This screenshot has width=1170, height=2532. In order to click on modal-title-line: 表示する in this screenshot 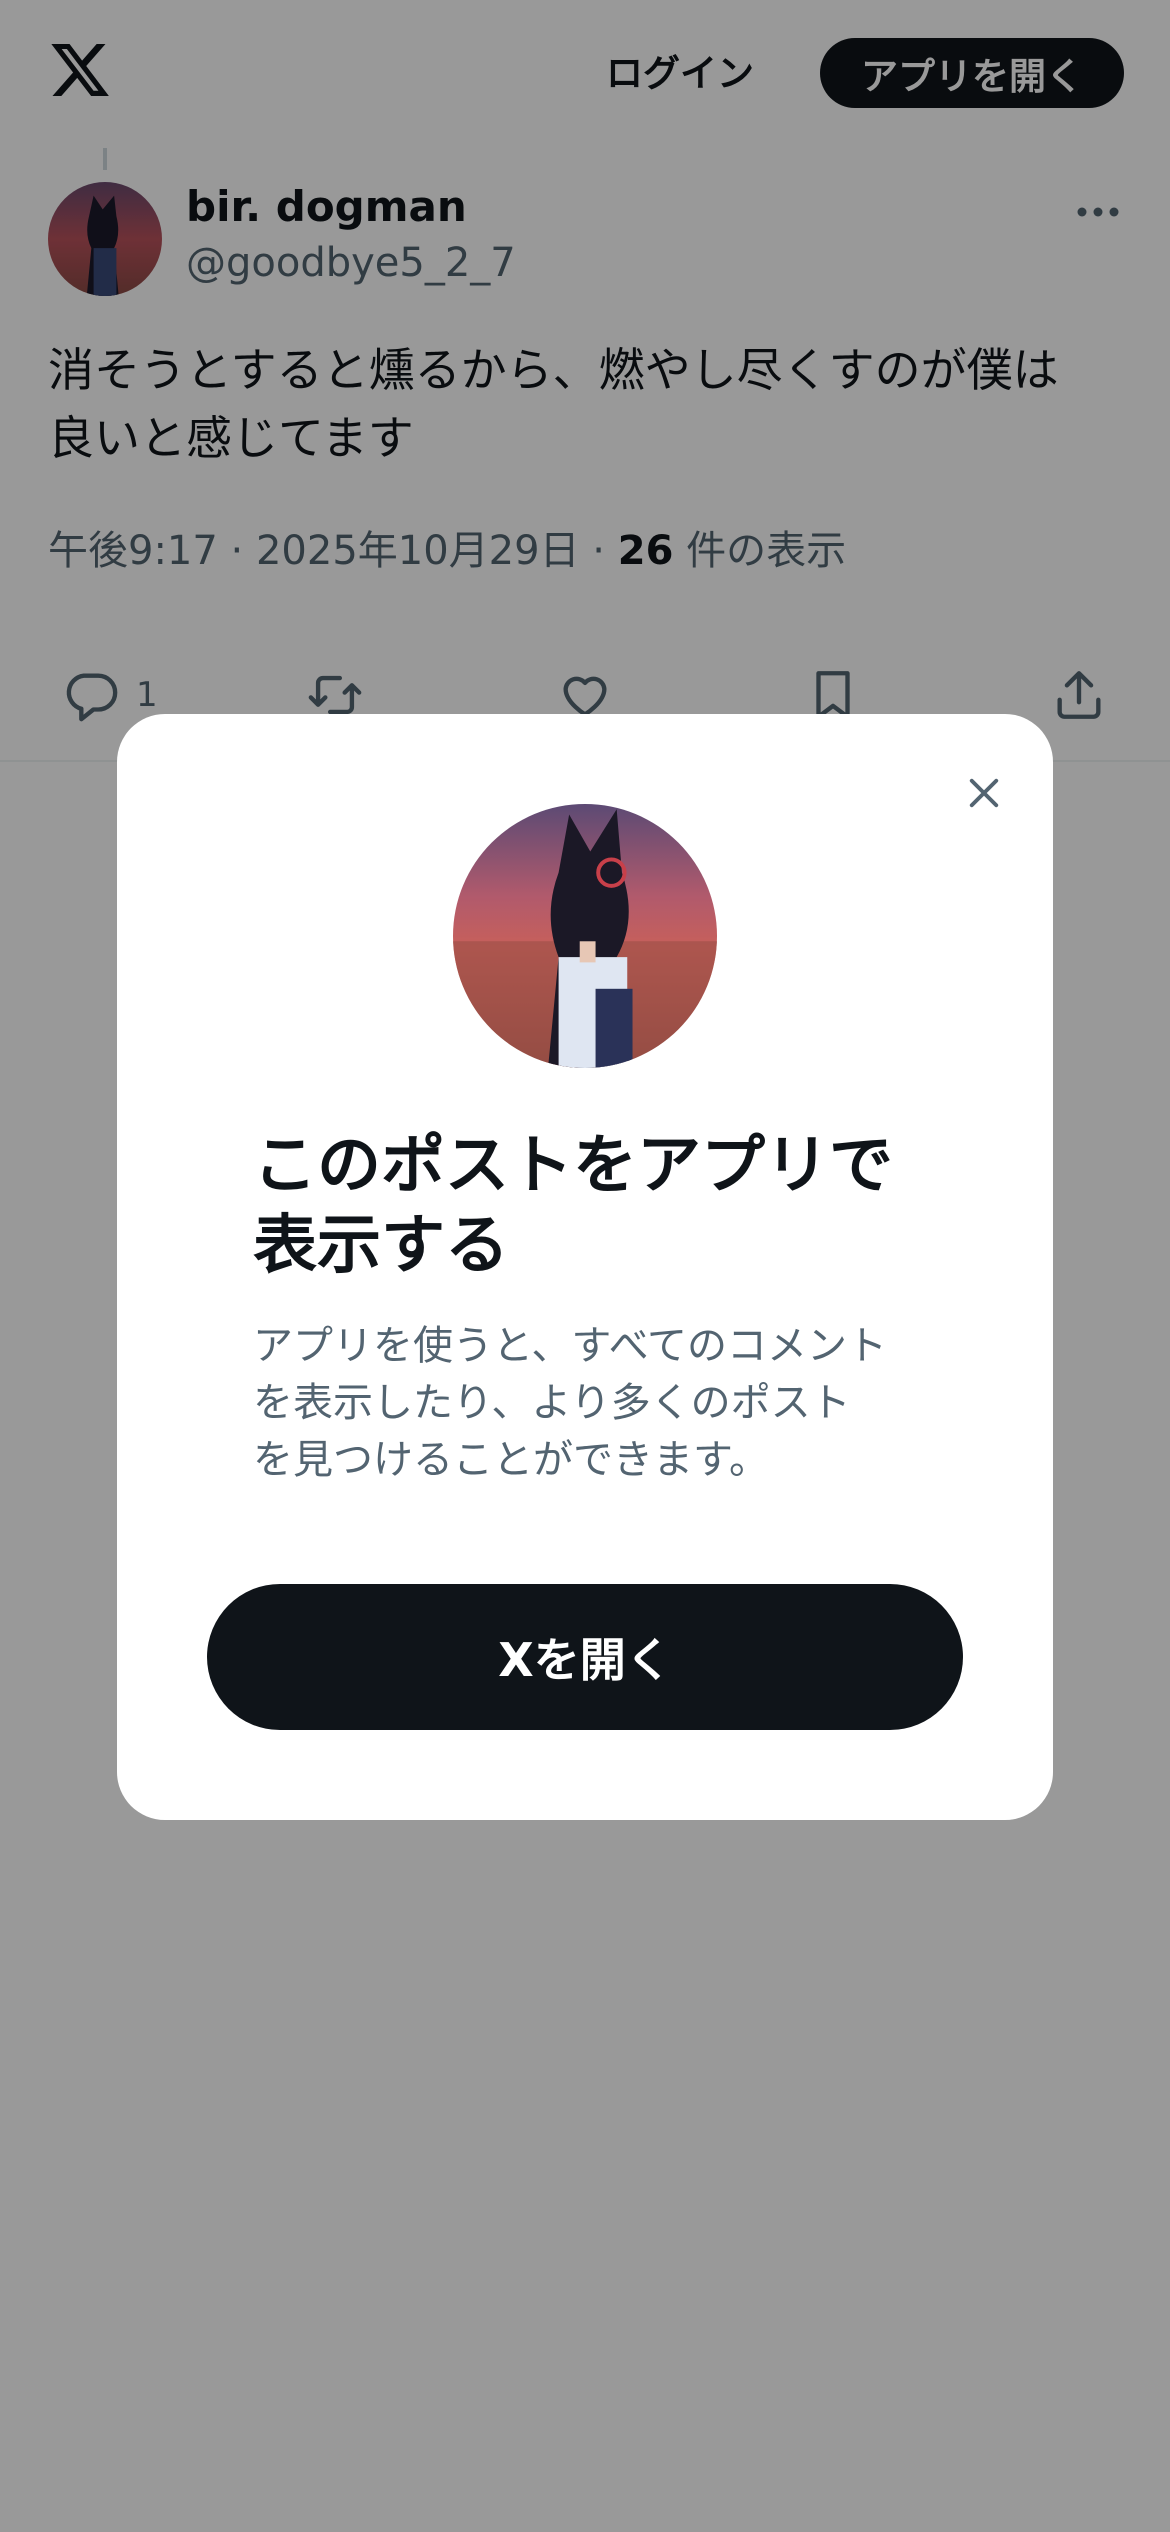, I will do `click(381, 1246)`.